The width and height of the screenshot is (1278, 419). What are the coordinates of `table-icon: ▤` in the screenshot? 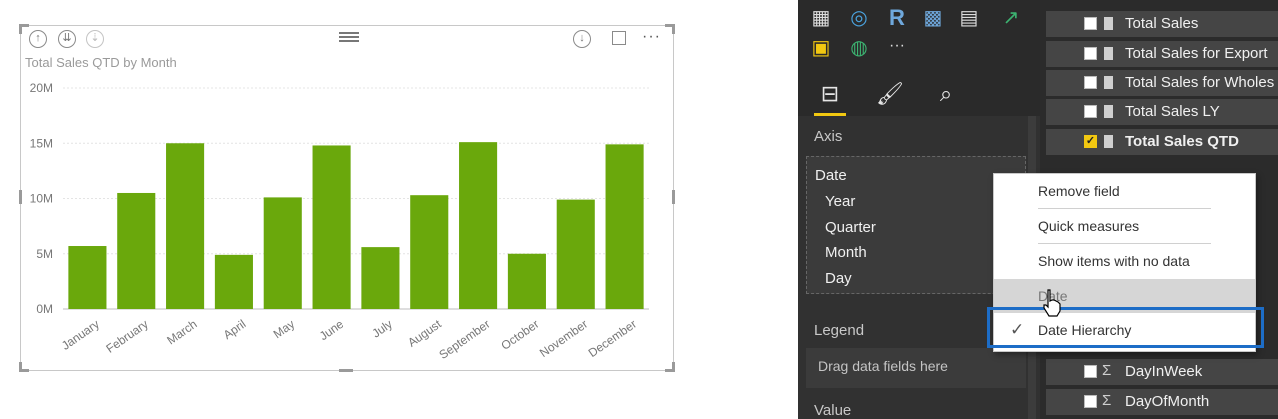 It's located at (969, 18).